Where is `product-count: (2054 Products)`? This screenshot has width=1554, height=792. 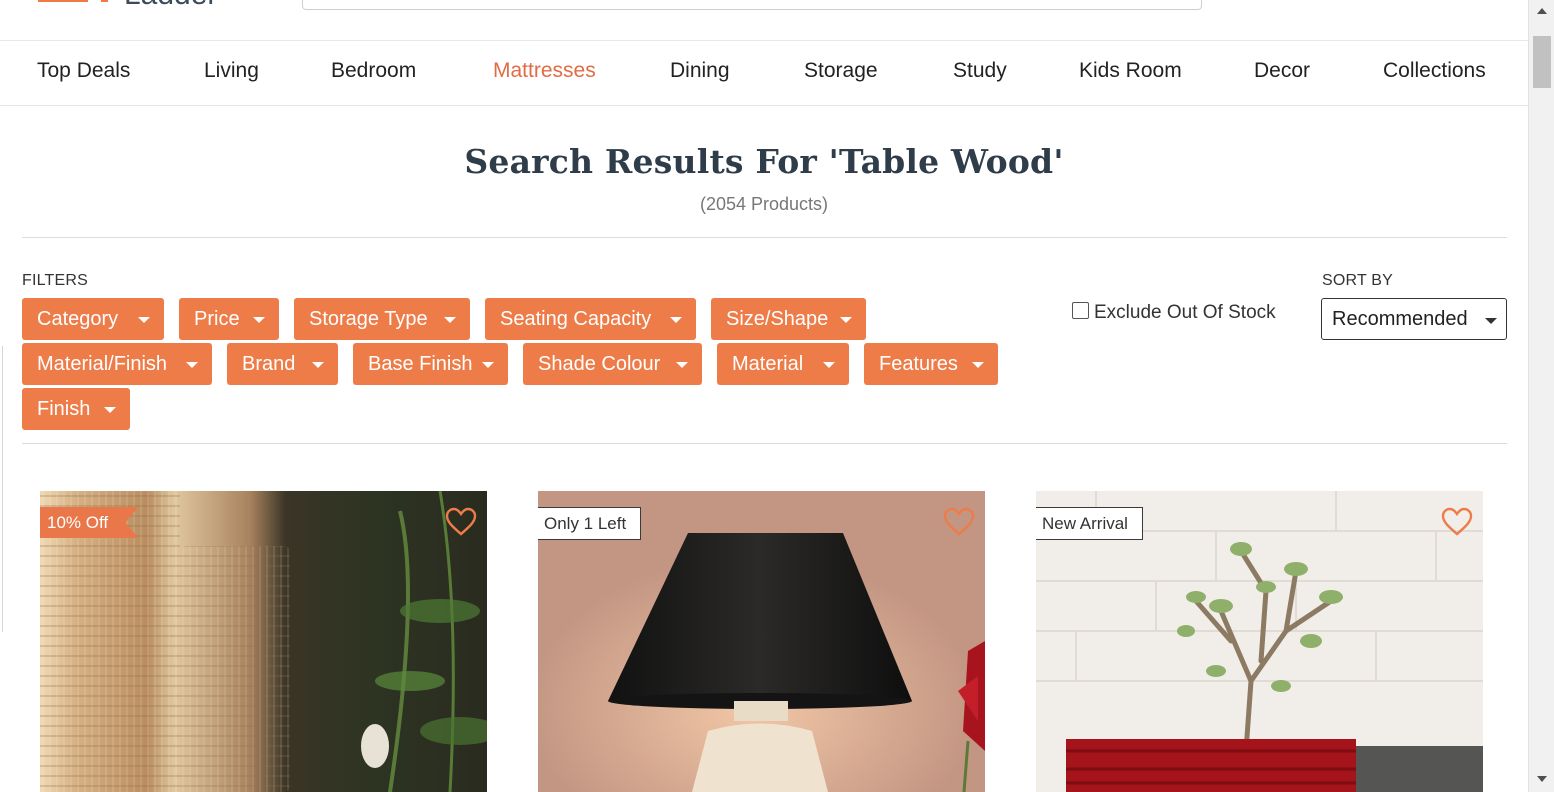 product-count: (2054 Products) is located at coordinates (764, 204).